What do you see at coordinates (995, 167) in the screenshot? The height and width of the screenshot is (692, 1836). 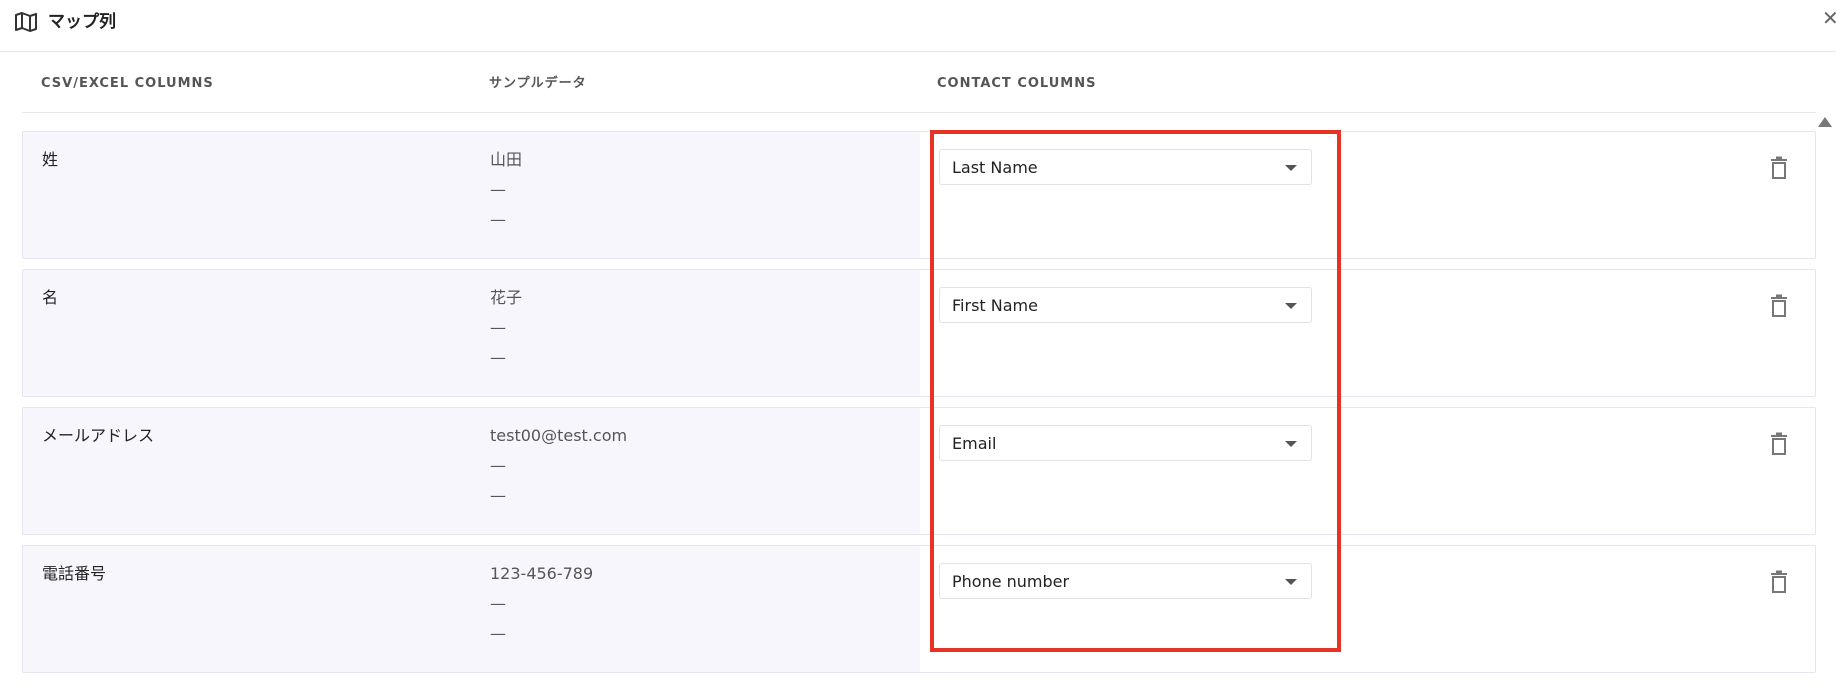 I see `select-value: Last Name` at bounding box center [995, 167].